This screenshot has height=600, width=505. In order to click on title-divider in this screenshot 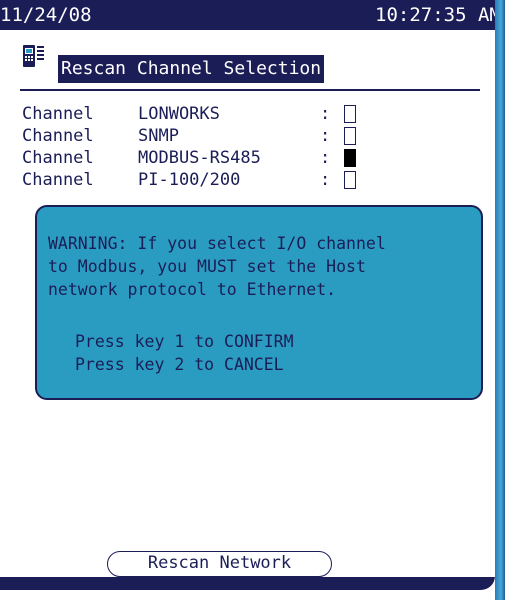, I will do `click(250, 90)`.